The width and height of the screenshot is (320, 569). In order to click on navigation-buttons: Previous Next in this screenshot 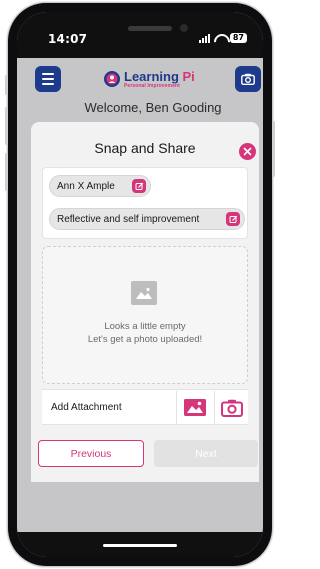, I will do `click(145, 454)`.